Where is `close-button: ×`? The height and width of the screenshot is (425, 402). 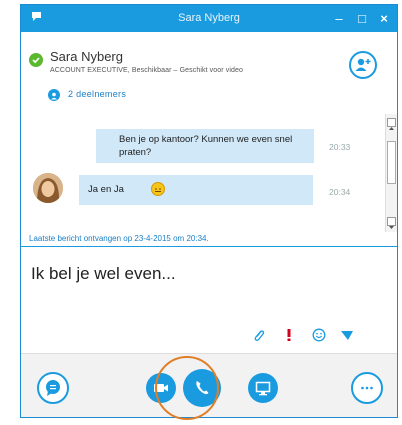 close-button: × is located at coordinates (384, 18).